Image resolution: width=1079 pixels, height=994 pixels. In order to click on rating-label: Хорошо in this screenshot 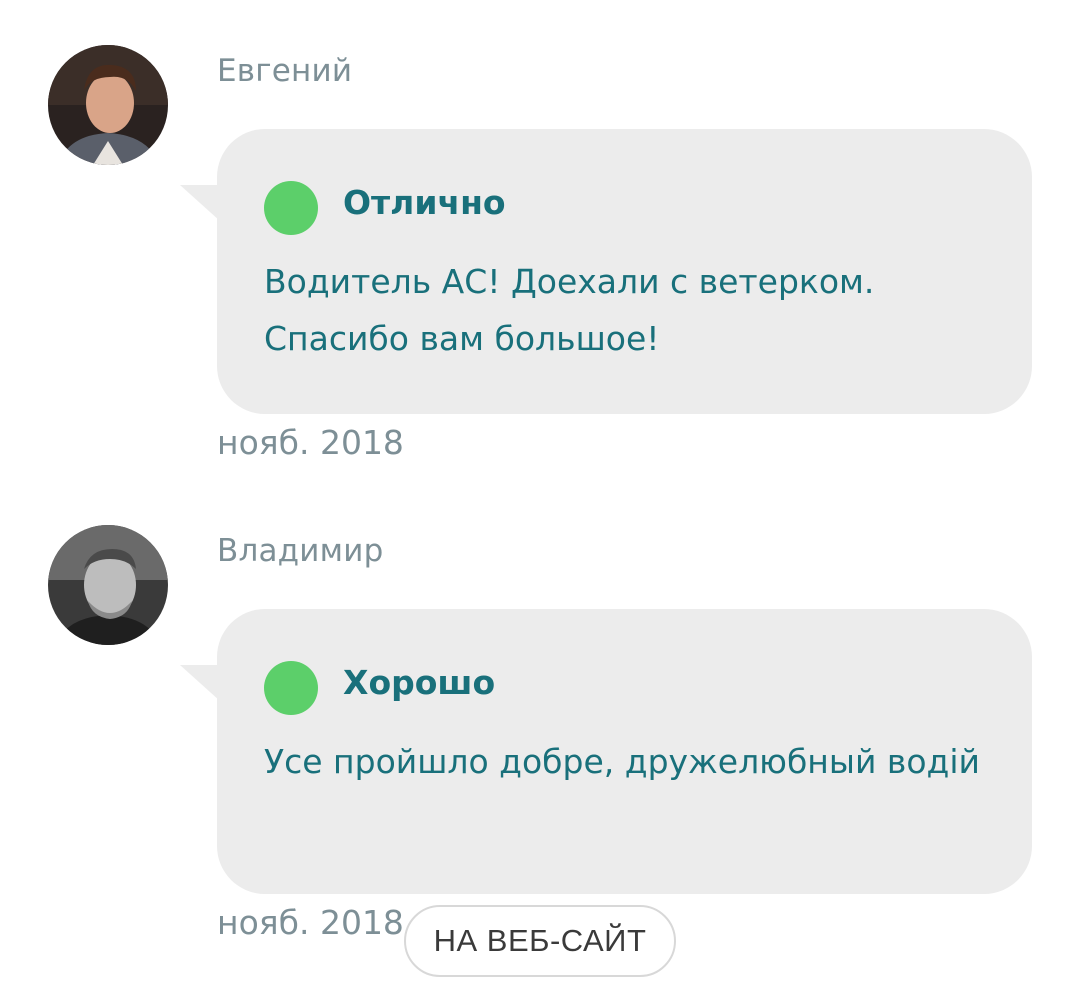, I will do `click(419, 682)`.